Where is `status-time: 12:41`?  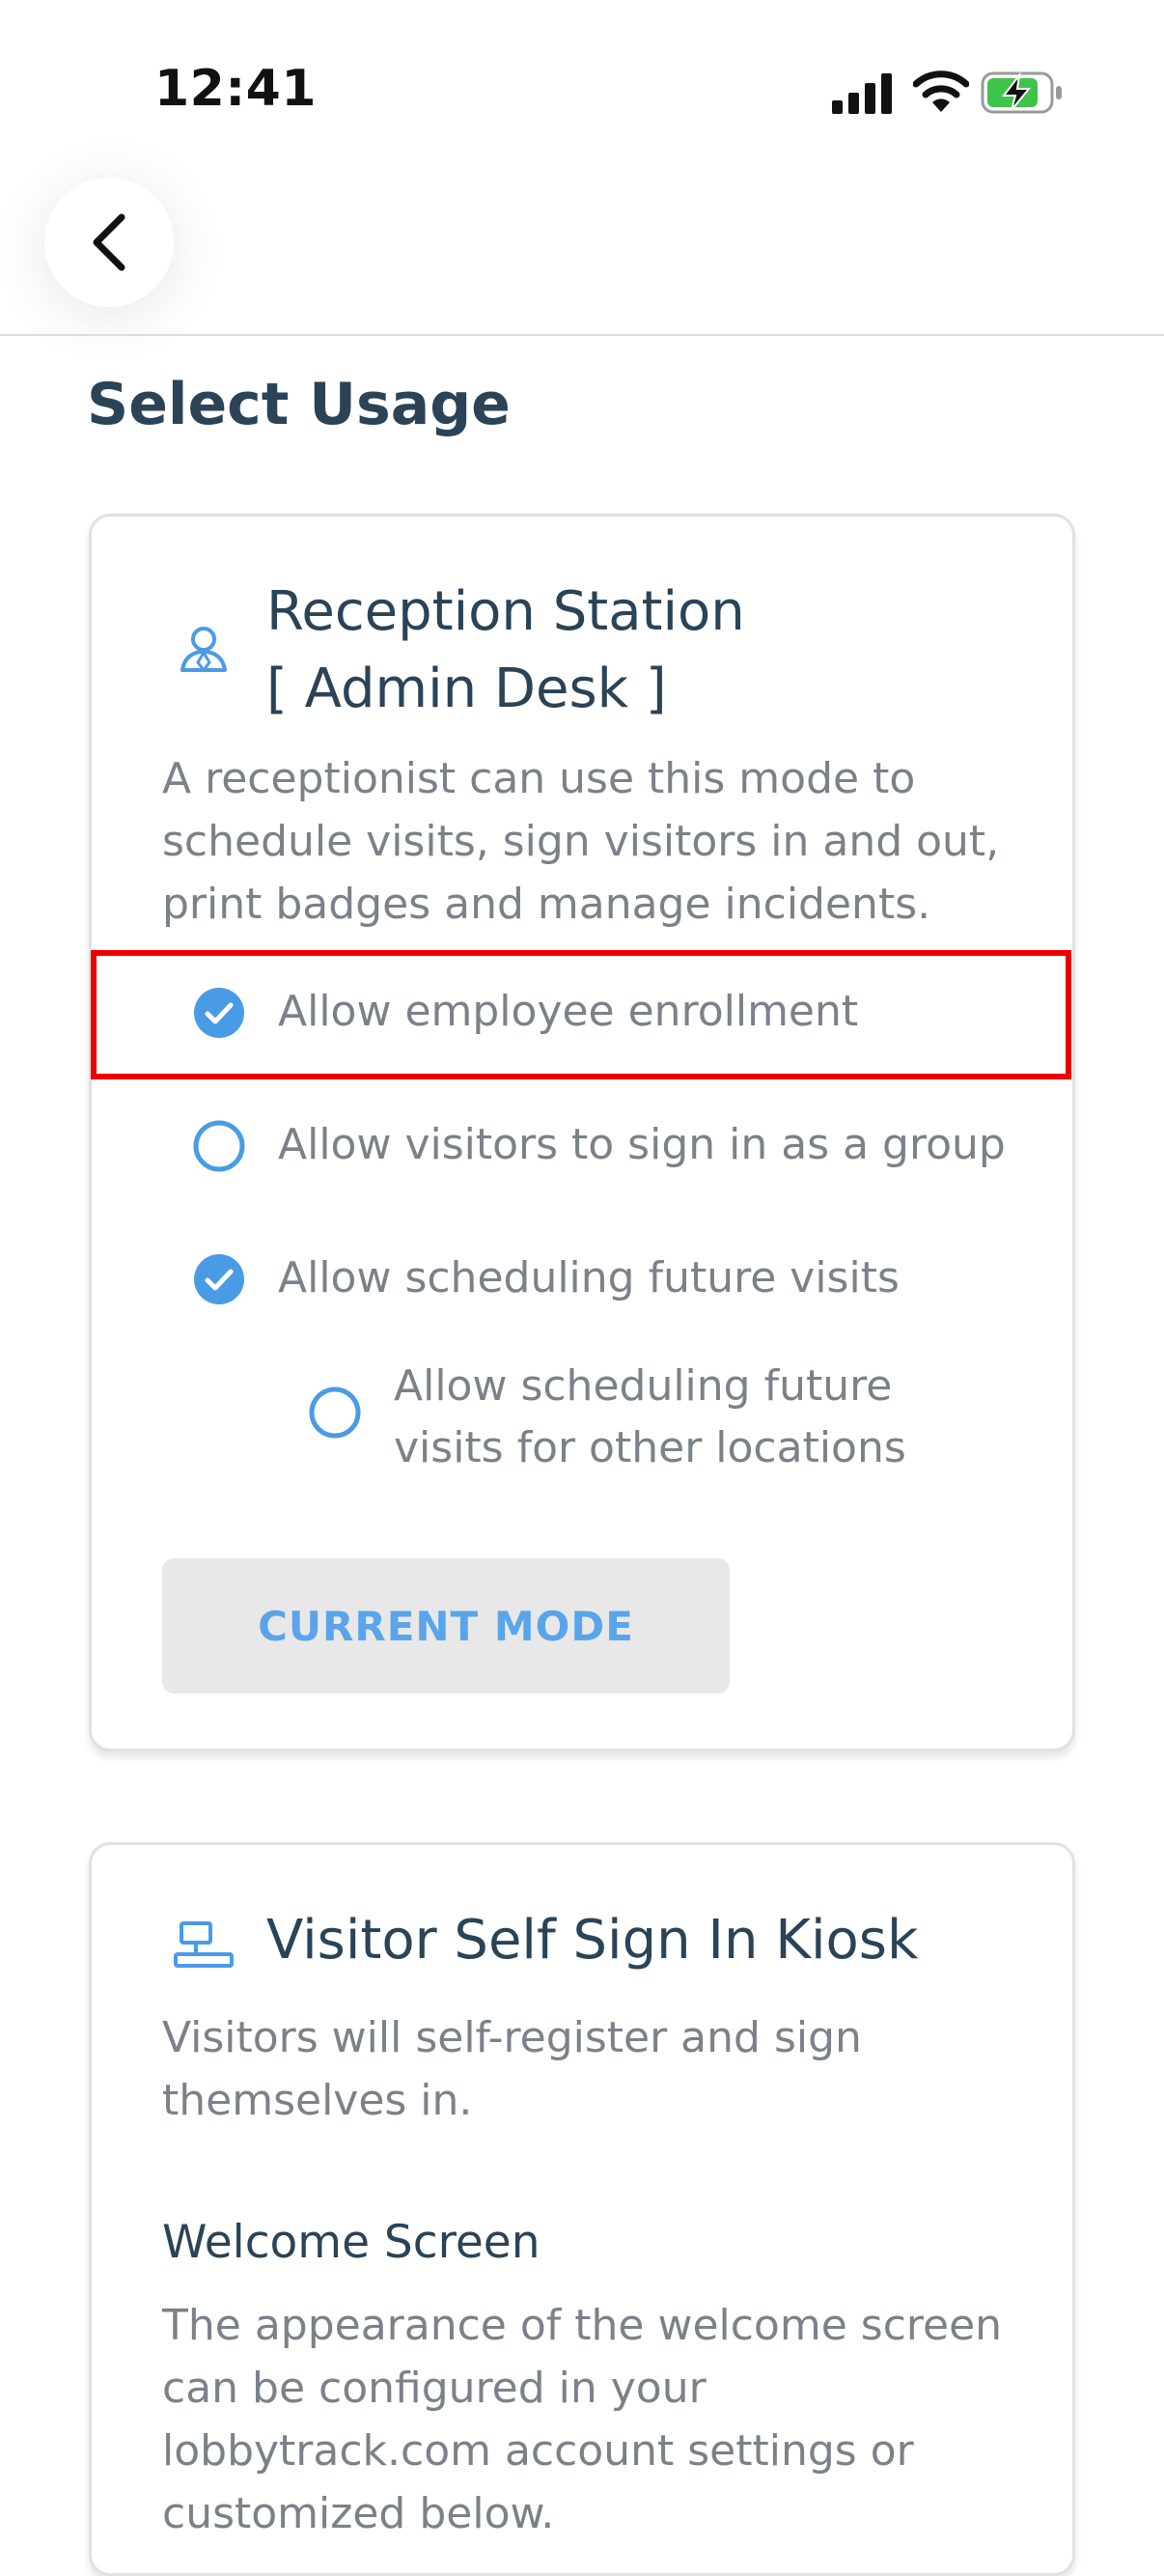
status-time: 12:41 is located at coordinates (236, 89).